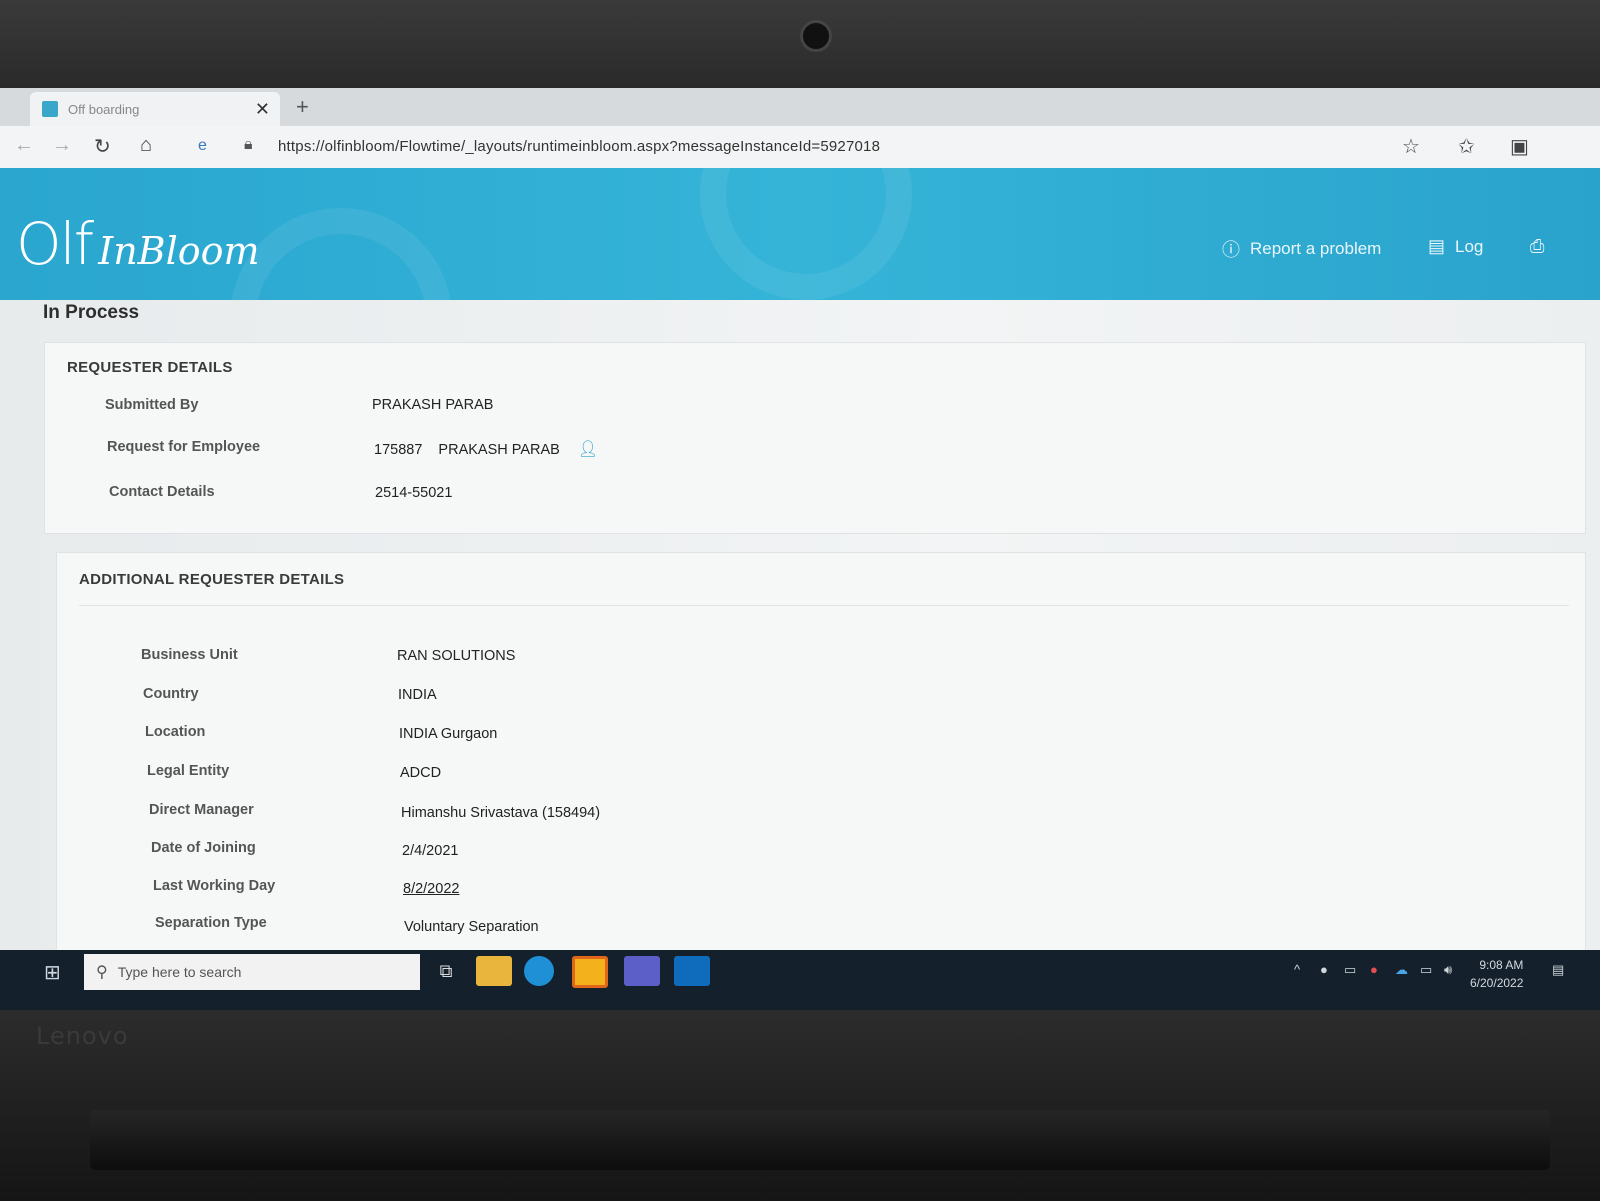 This screenshot has width=1600, height=1201. I want to click on business-unit-value: RAN SOLUTIONS, so click(456, 656).